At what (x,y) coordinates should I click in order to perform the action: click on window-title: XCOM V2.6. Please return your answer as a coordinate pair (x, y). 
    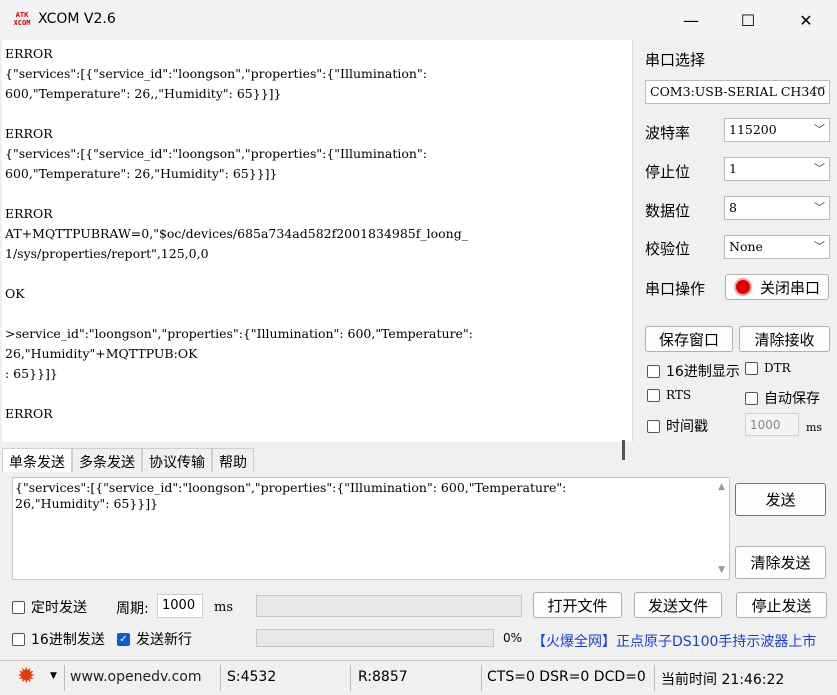
    Looking at the image, I should click on (77, 19).